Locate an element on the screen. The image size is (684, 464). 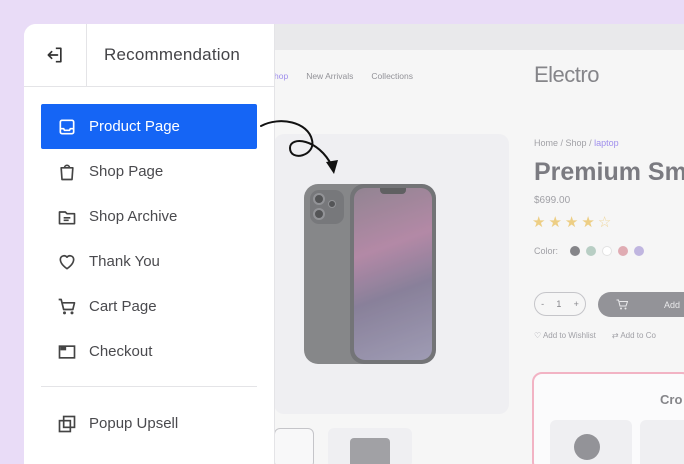
exit-icon is located at coordinates (54, 55).